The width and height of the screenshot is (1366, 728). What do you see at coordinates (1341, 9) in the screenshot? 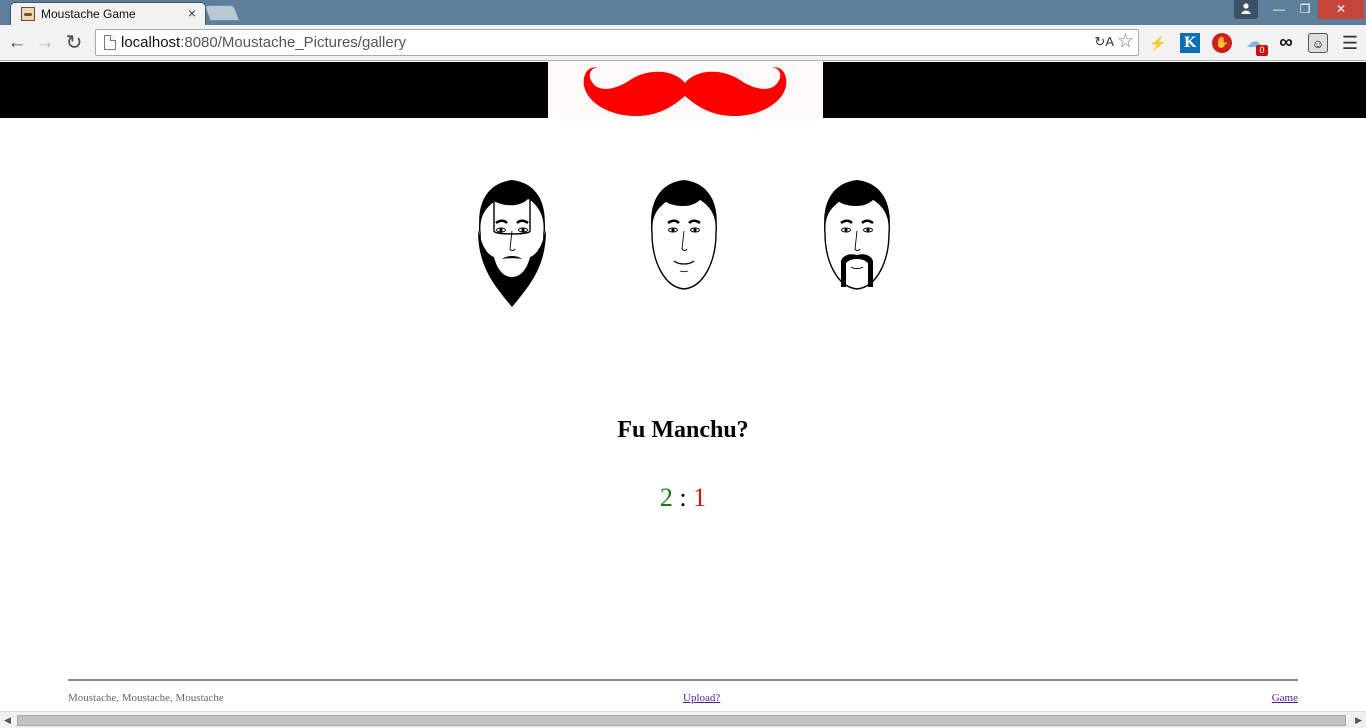
I see `close-window-button: ✕` at bounding box center [1341, 9].